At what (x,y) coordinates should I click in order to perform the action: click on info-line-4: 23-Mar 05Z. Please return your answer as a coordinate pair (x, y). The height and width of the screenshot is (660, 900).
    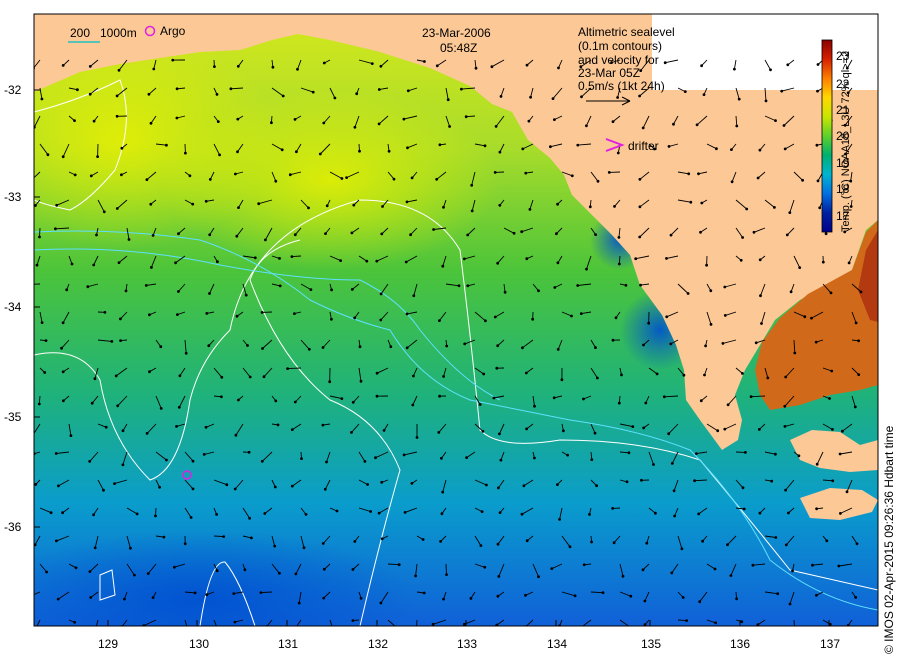
    Looking at the image, I should click on (609, 73).